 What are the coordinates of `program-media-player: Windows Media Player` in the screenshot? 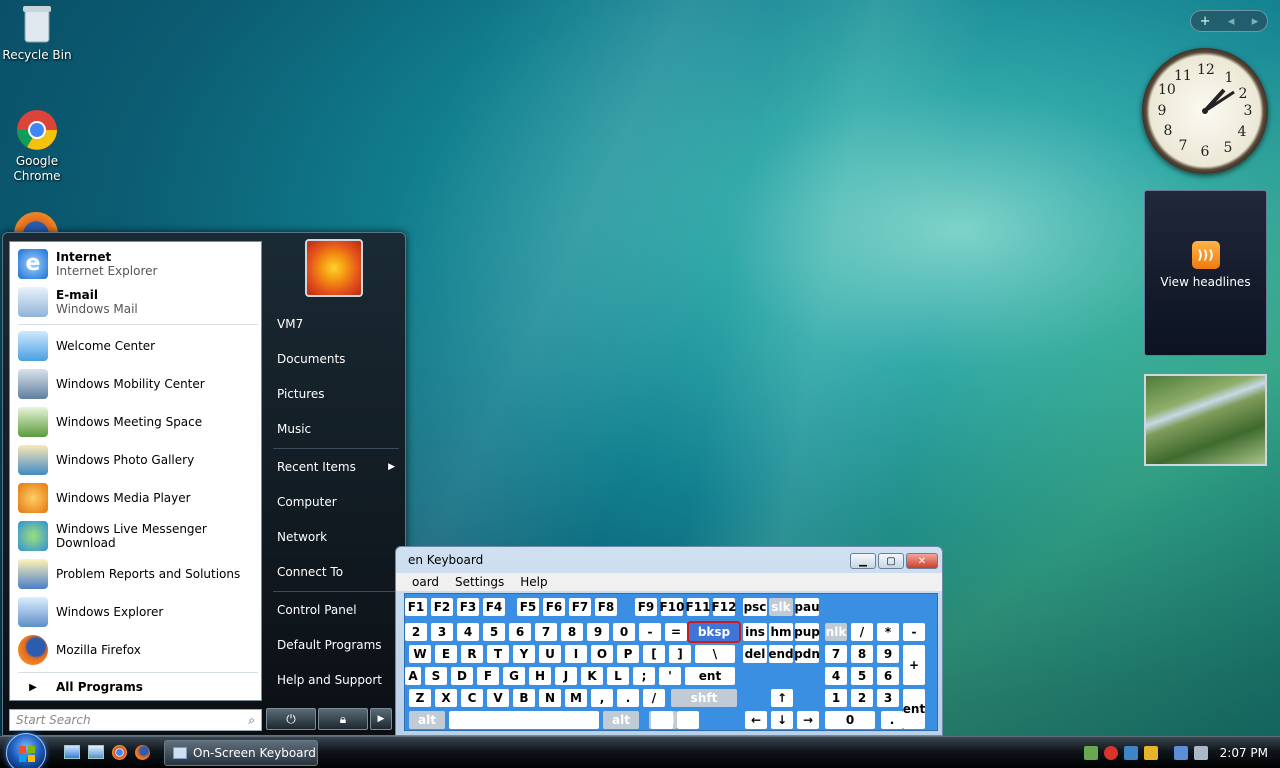 It's located at (136, 498).